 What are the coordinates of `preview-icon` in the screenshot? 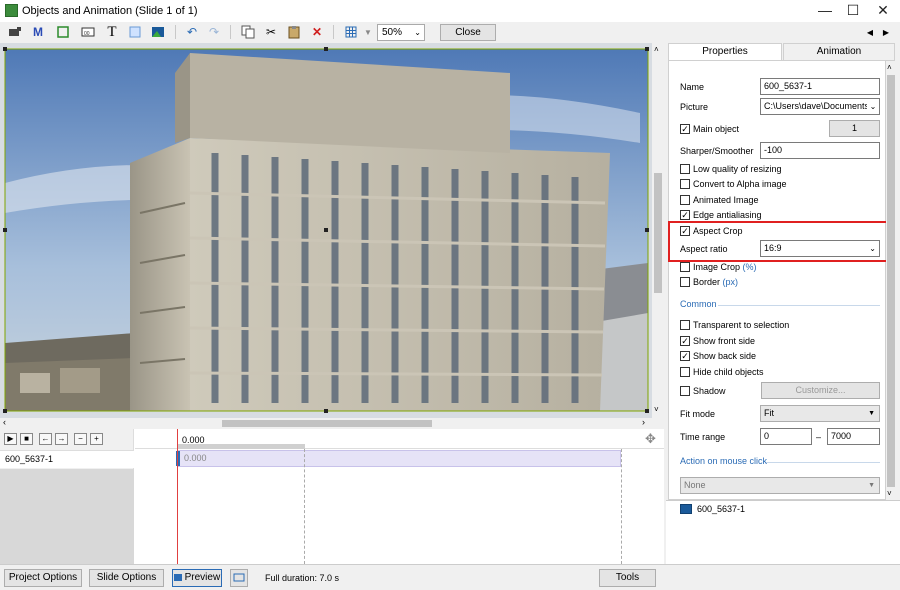 It's located at (177, 577).